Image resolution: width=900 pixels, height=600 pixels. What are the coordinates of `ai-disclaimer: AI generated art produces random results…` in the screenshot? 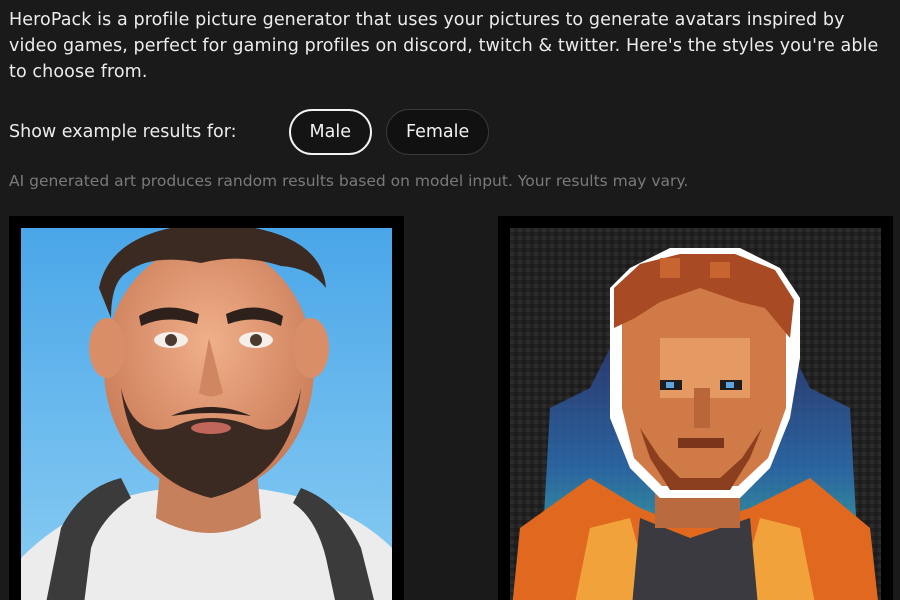 It's located at (349, 181).